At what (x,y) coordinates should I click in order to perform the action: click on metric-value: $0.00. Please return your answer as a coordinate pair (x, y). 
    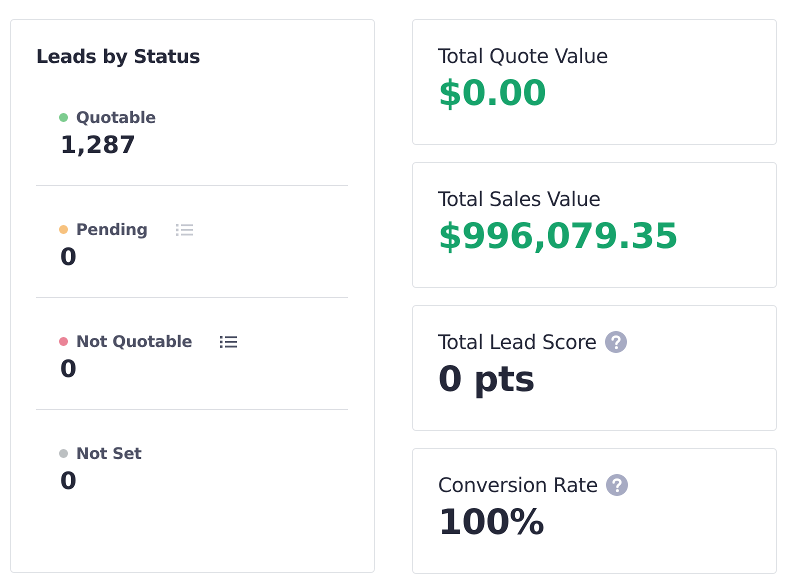
    Looking at the image, I should click on (493, 94).